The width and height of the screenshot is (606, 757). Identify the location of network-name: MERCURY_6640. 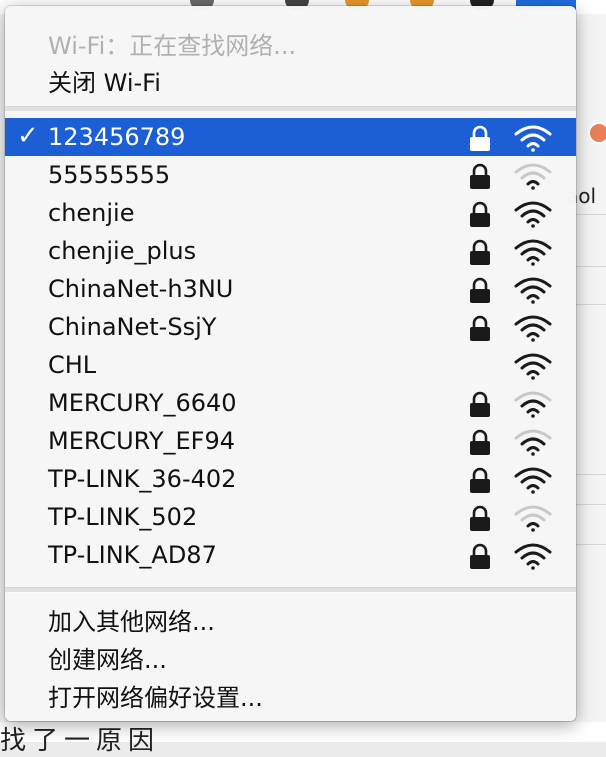
(142, 403).